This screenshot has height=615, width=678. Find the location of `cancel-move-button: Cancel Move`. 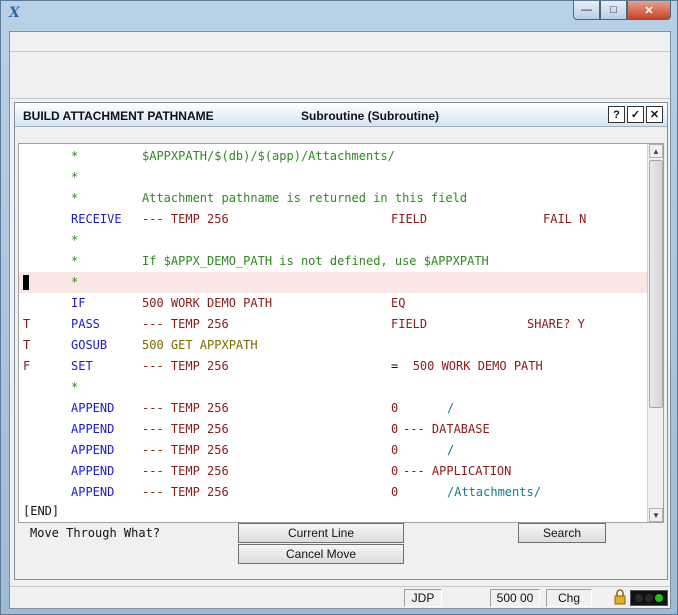

cancel-move-button: Cancel Move is located at coordinates (321, 554).